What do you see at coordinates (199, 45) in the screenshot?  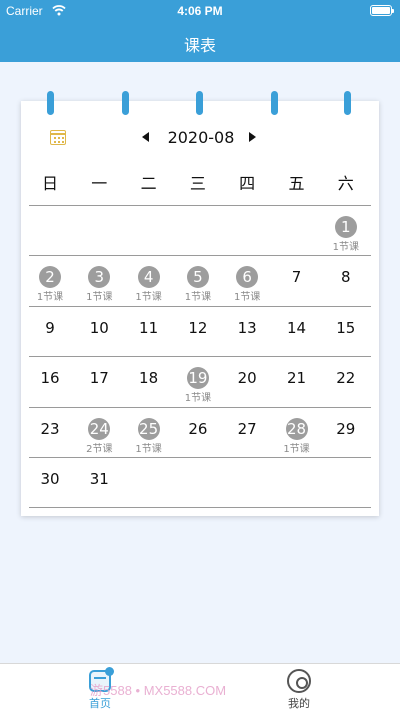 I see `page-title: 课表` at bounding box center [199, 45].